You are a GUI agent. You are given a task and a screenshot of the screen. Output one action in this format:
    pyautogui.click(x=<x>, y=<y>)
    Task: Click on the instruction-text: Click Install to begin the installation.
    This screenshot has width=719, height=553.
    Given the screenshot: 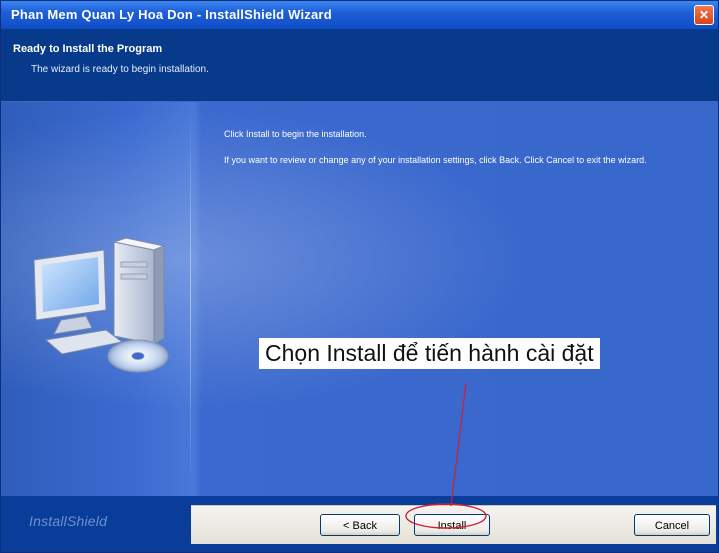 What is the action you would take?
    pyautogui.click(x=295, y=134)
    